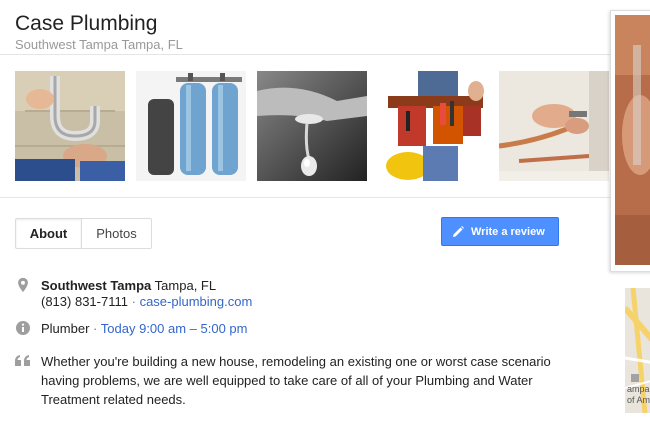 The image size is (650, 431). I want to click on photo-faucet-drip, so click(312, 126).